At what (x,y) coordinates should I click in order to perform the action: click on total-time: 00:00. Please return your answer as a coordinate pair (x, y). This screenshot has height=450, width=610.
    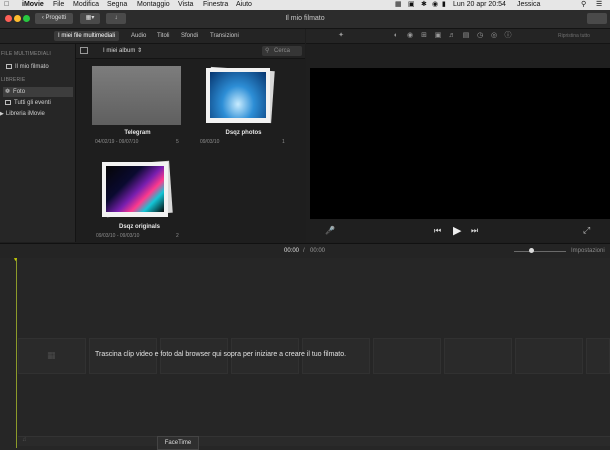
    Looking at the image, I should click on (318, 251).